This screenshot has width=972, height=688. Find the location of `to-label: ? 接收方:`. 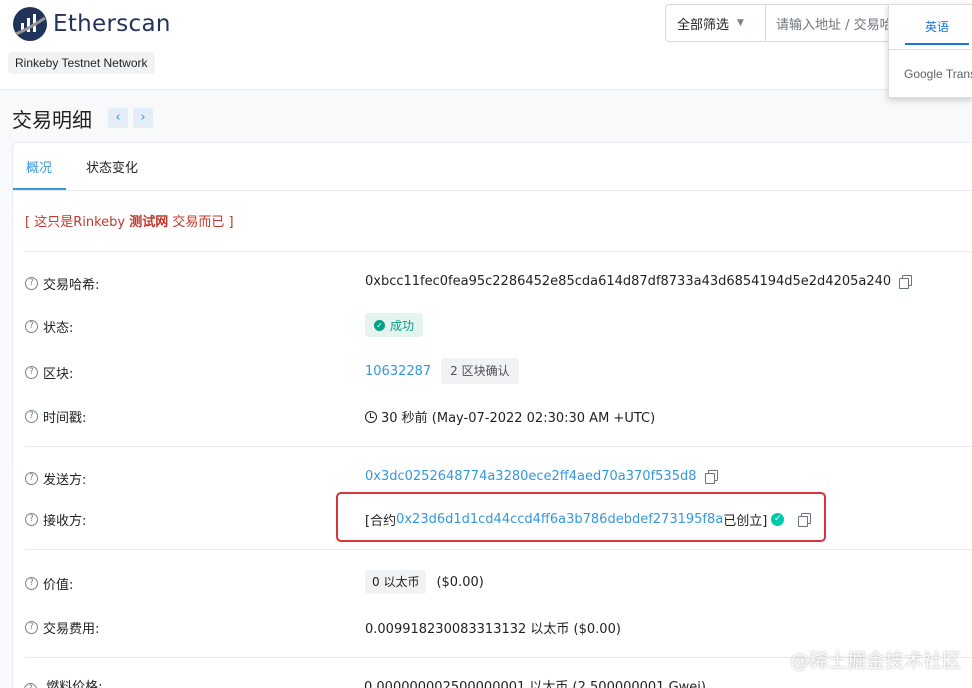

to-label: ? 接收方: is located at coordinates (55, 519).